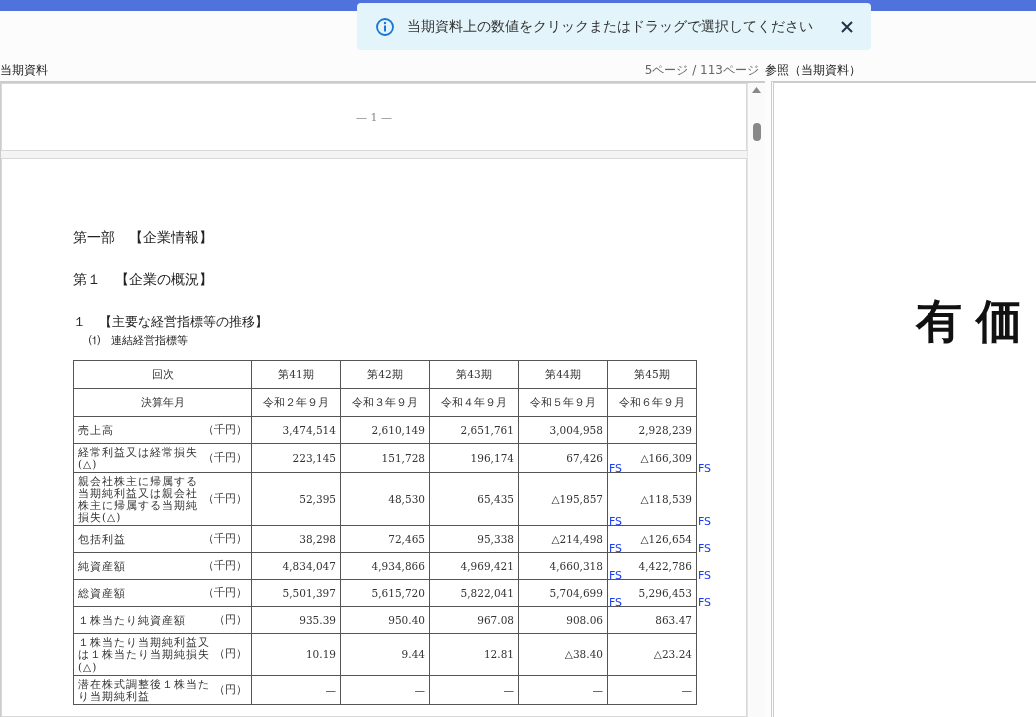 The height and width of the screenshot is (717, 1036). What do you see at coordinates (385, 654) in the screenshot?
I see `value-cell: 9.44` at bounding box center [385, 654].